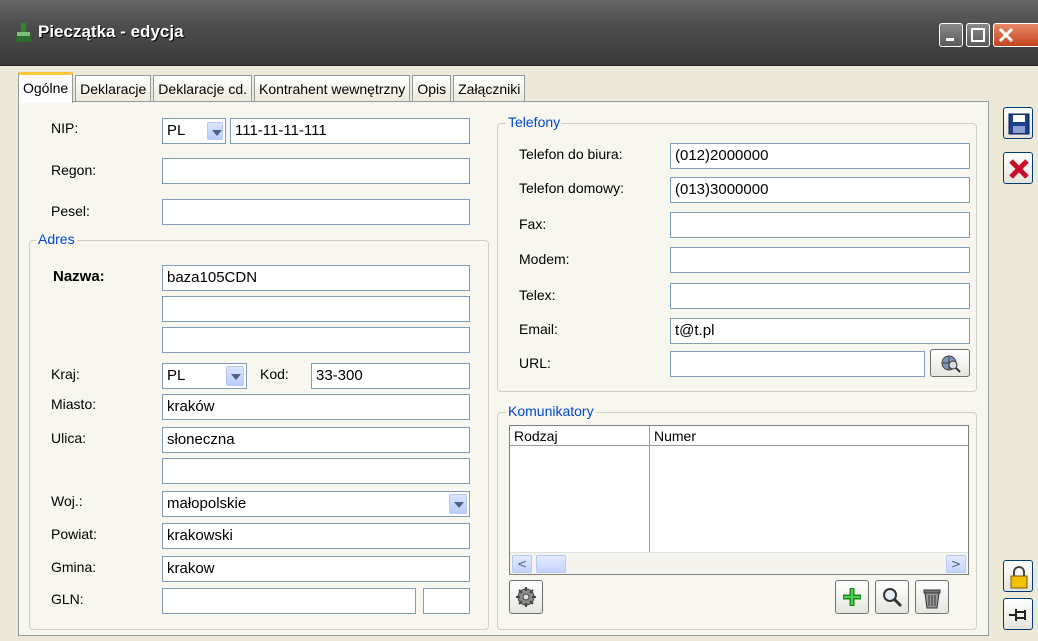 The height and width of the screenshot is (641, 1038). What do you see at coordinates (489, 89) in the screenshot?
I see `tab-zalaczniki: Załączniki` at bounding box center [489, 89].